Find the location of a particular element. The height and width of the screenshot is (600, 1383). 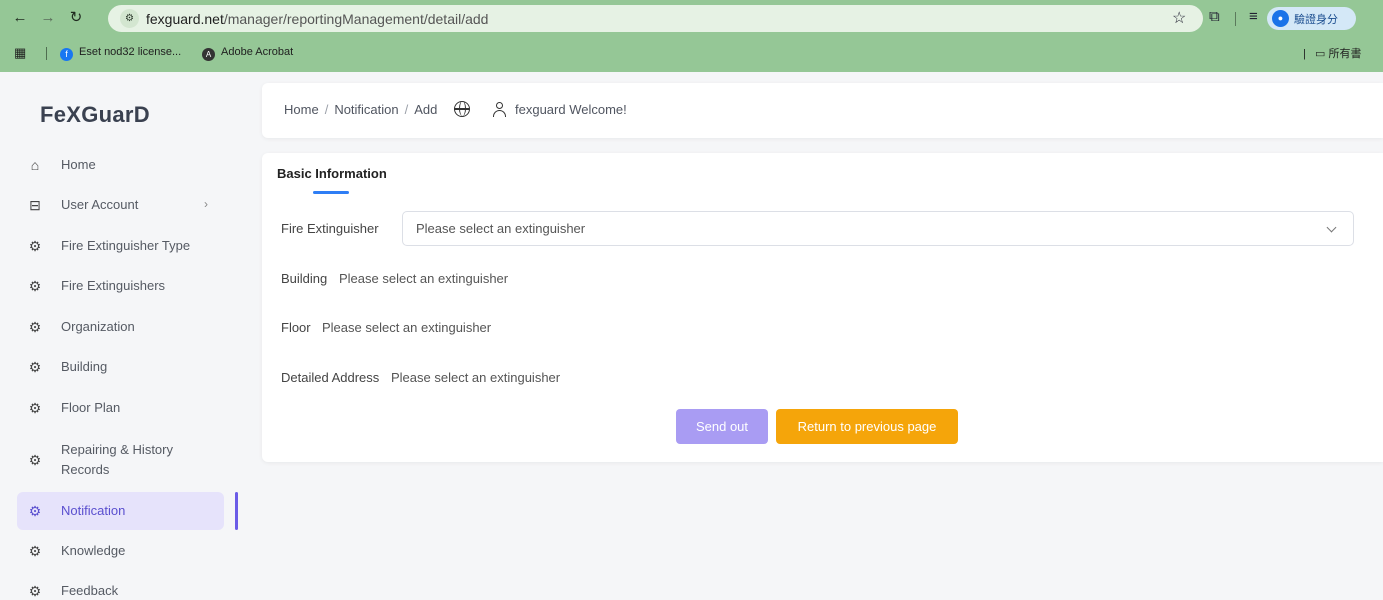

back-arrow-icon: ← is located at coordinates (20, 18).